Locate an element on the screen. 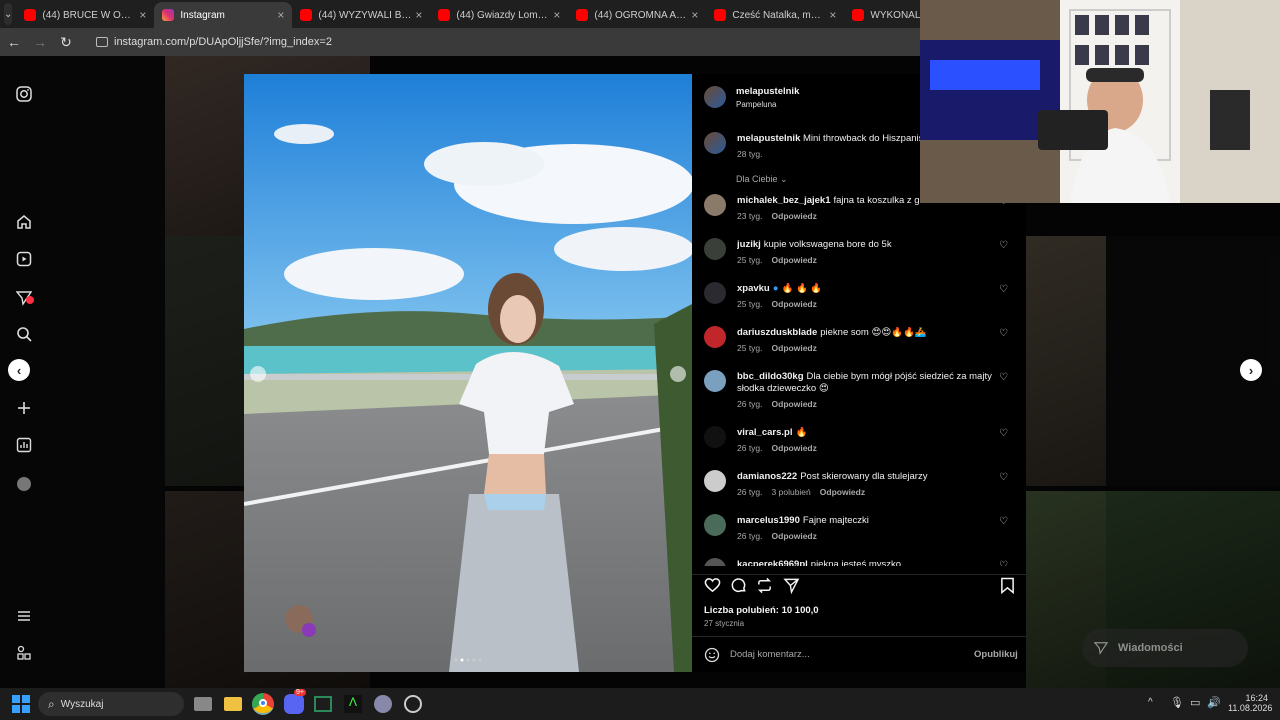 The height and width of the screenshot is (720, 1280). messages-float-button: Wiadomości is located at coordinates (1165, 648).